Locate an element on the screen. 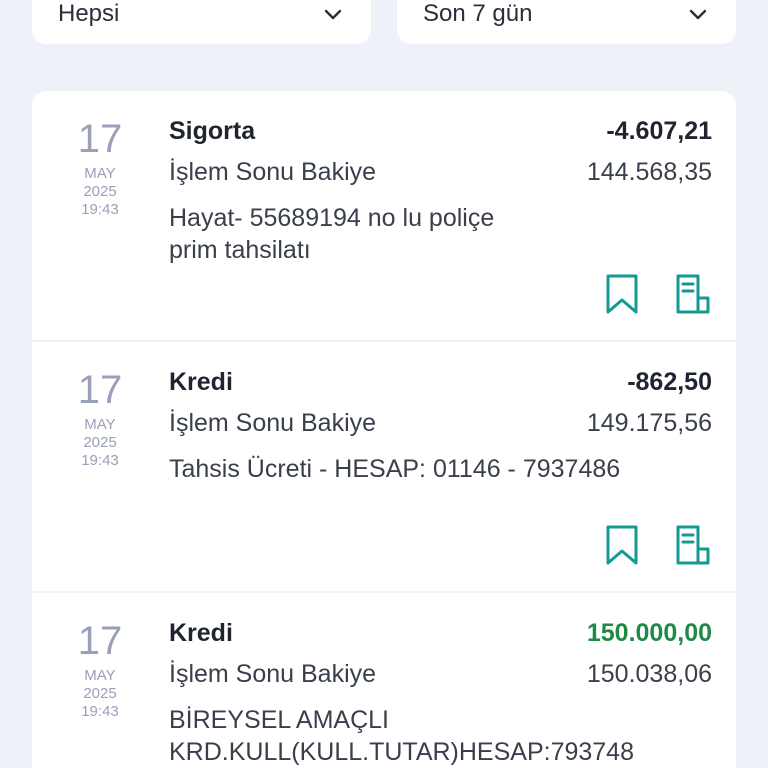  transaction-type-filter: Hepsi is located at coordinates (201, 22).